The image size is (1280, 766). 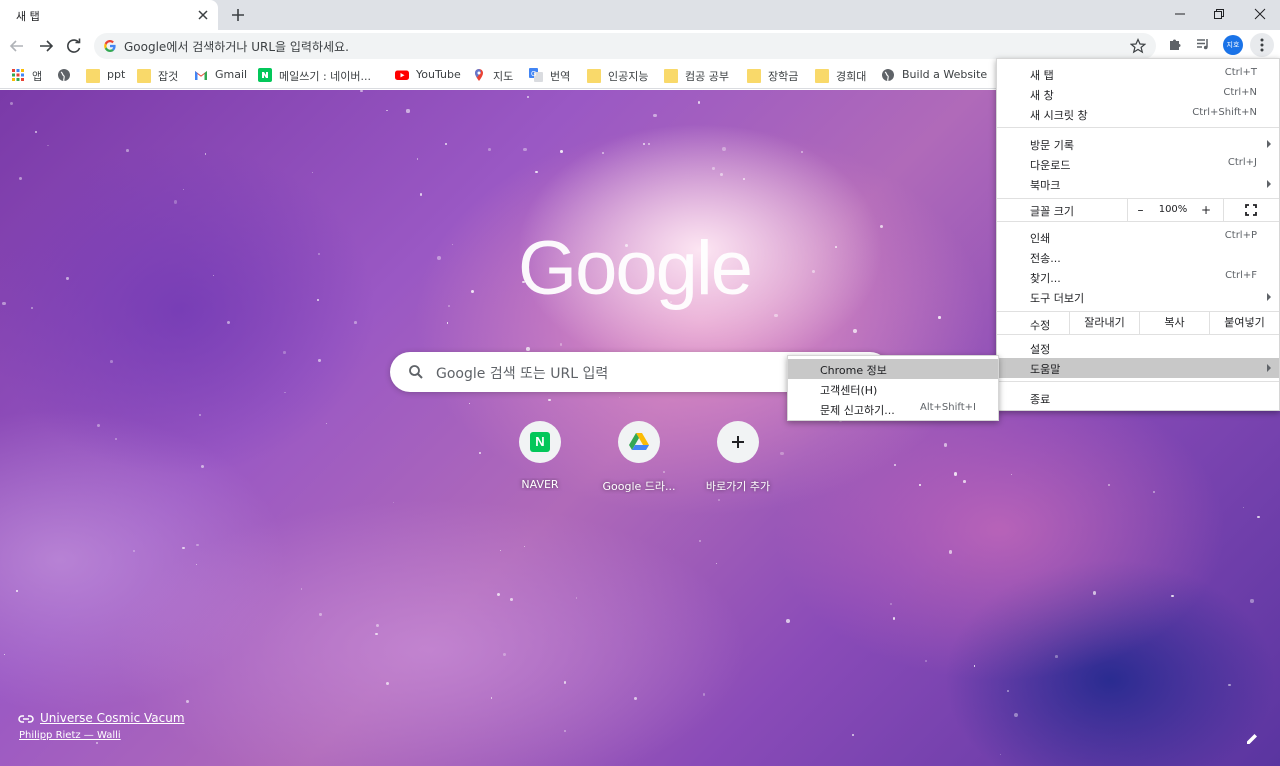 I want to click on zoom-out-button: –, so click(x=1140, y=210).